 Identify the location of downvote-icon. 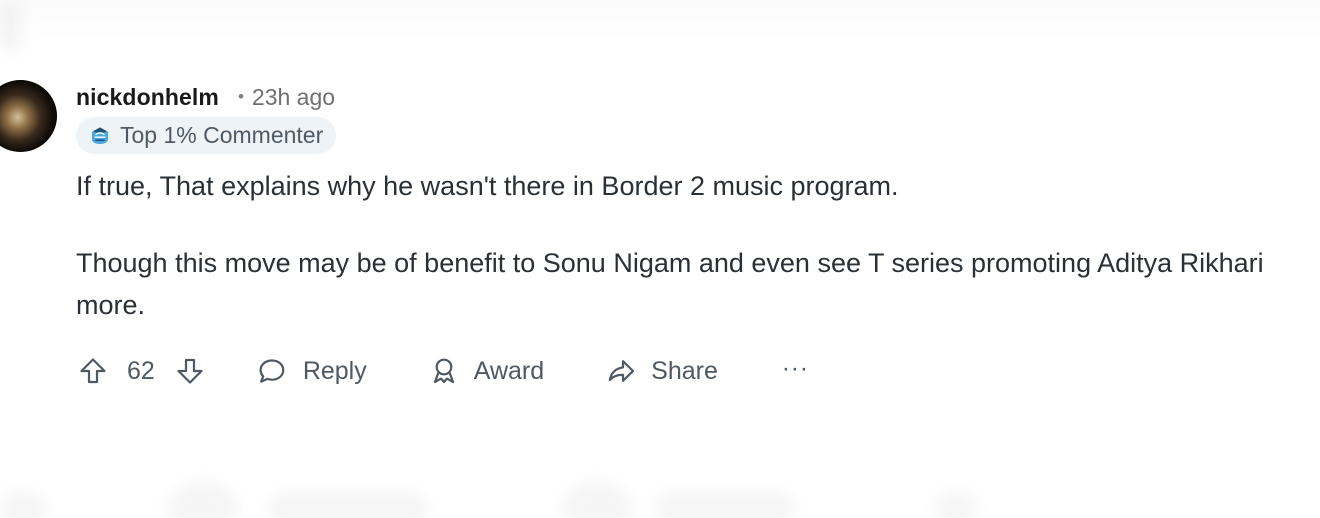
(190, 371).